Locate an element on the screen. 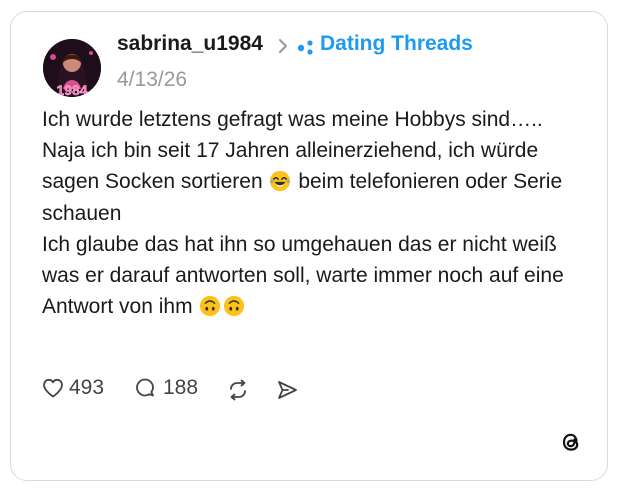 This screenshot has width=620, height=493. repost-icon is located at coordinates (238, 390).